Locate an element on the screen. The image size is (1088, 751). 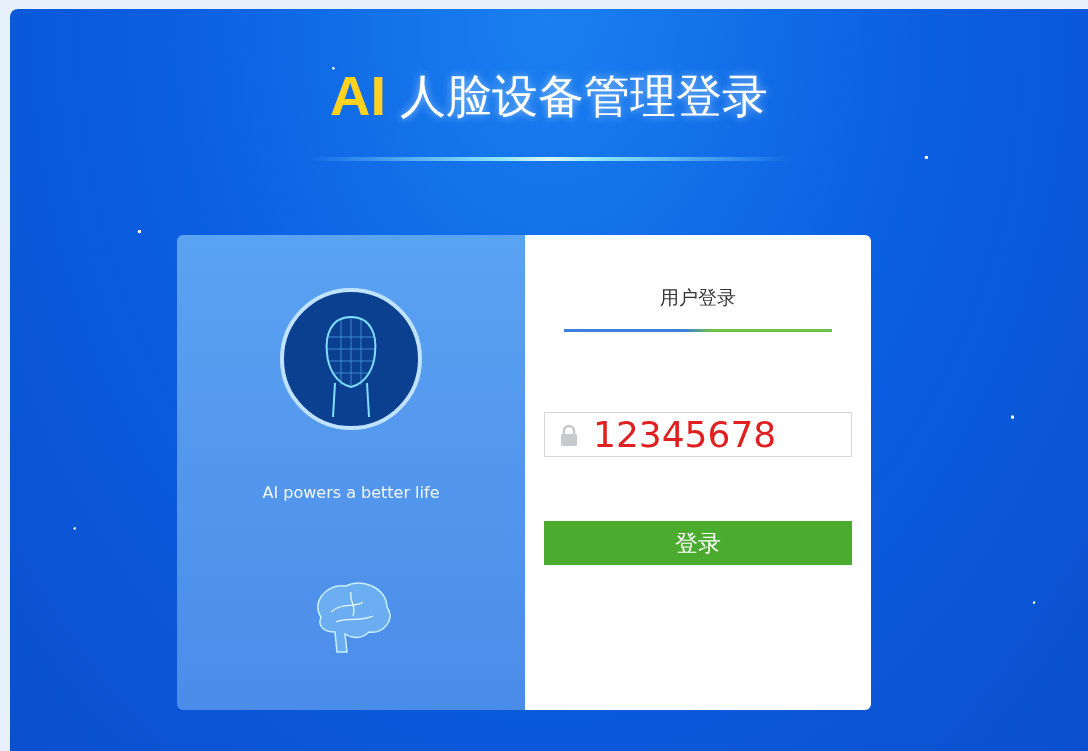
face-scan-icon is located at coordinates (351, 359).